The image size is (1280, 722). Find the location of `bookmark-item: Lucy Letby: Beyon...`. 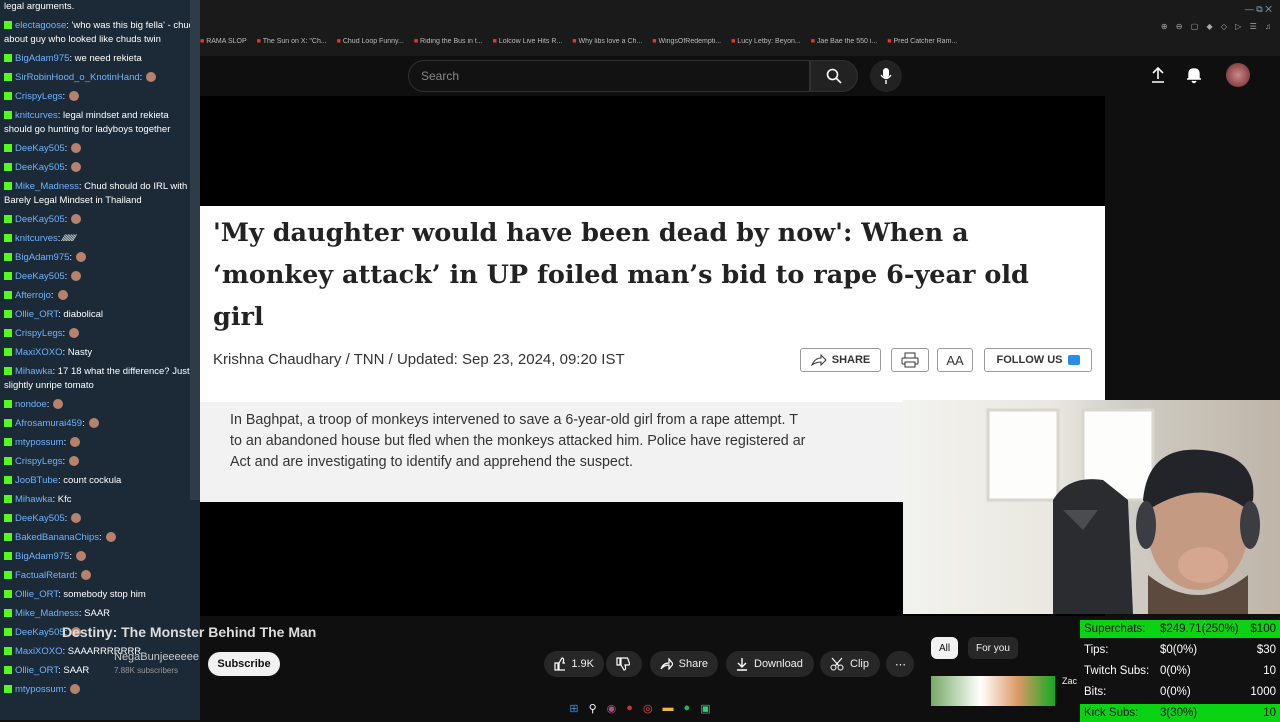

bookmark-item: Lucy Letby: Beyon... is located at coordinates (765, 45).